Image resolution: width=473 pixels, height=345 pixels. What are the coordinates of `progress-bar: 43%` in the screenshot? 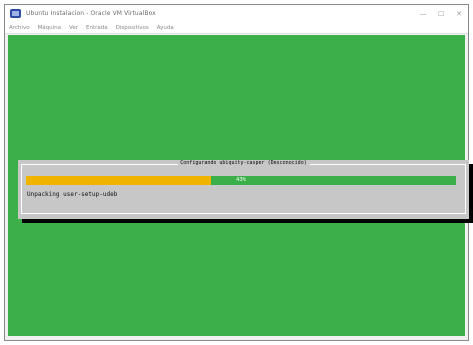 It's located at (241, 180).